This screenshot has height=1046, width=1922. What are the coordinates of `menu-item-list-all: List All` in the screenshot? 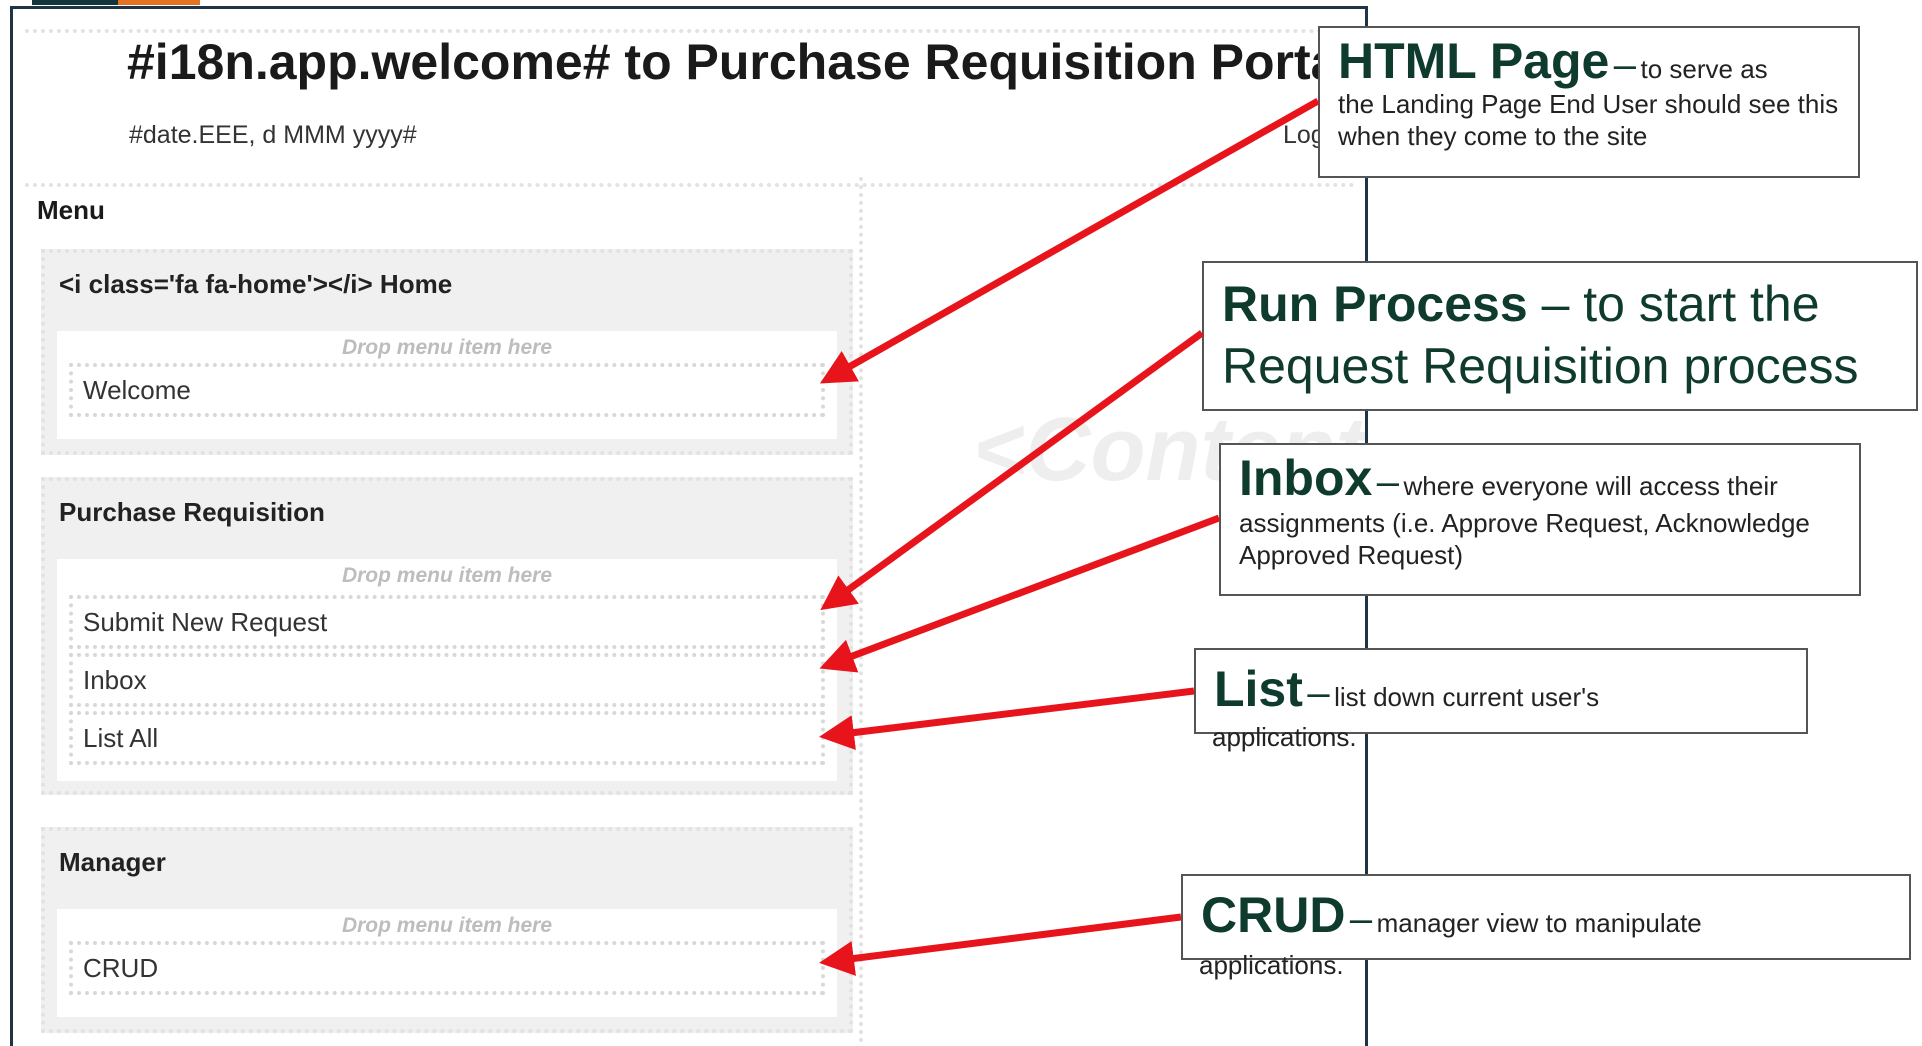 It's located at (447, 738).